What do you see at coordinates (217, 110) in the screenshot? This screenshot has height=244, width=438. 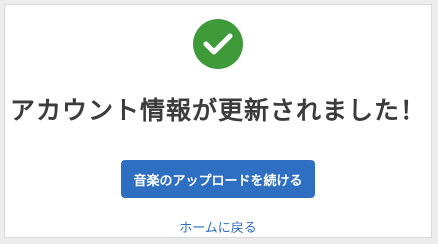 I see `success-message: アカウント情報が更新されました！` at bounding box center [217, 110].